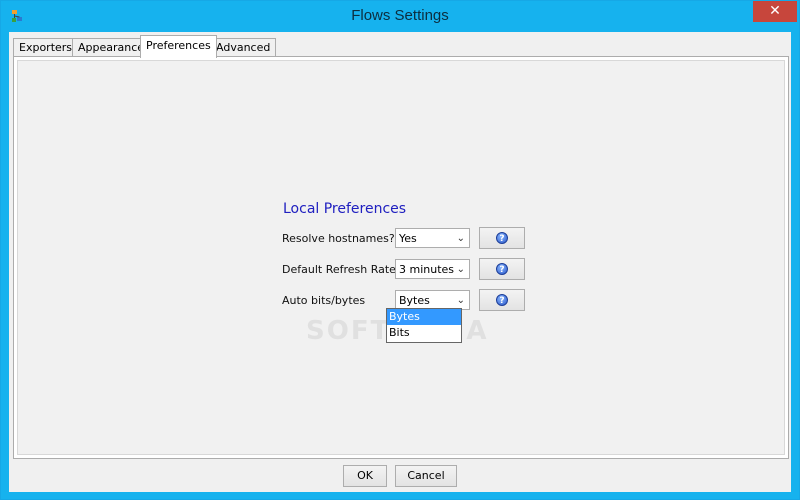 Image resolution: width=800 pixels, height=500 pixels. Describe the element at coordinates (427, 269) in the screenshot. I see `refresh-rate-value: 3 minutes` at that location.